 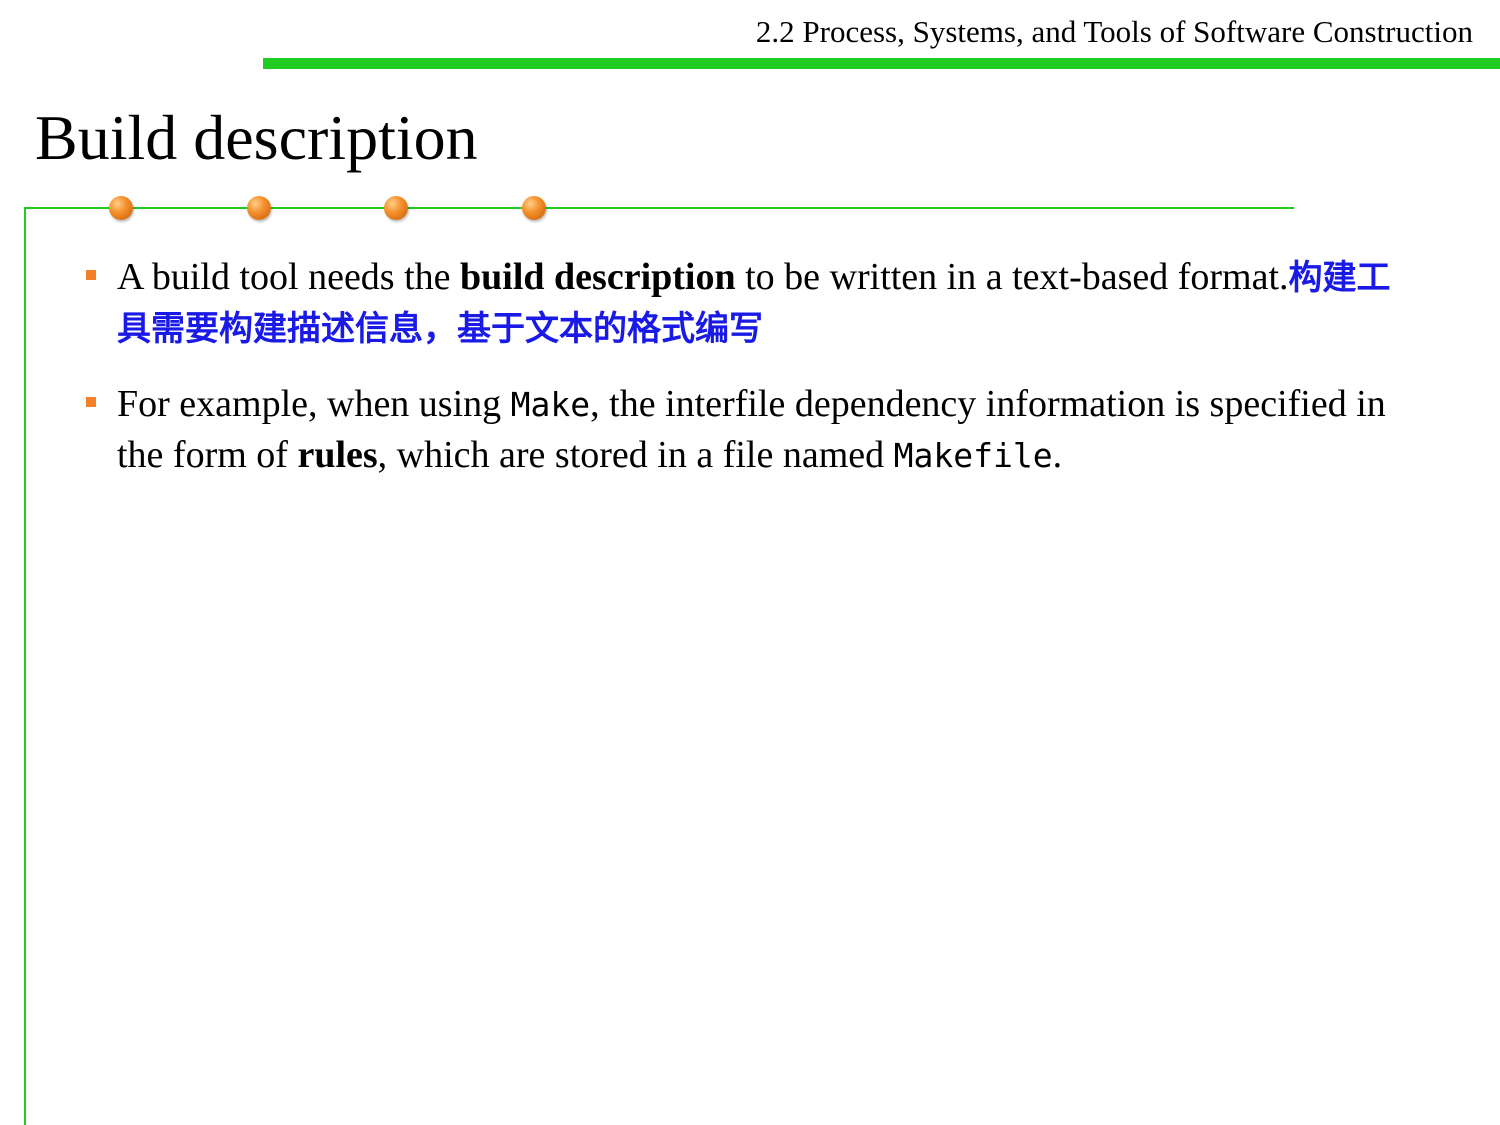 I want to click on bullet-code-term: Make, so click(x=550, y=404).